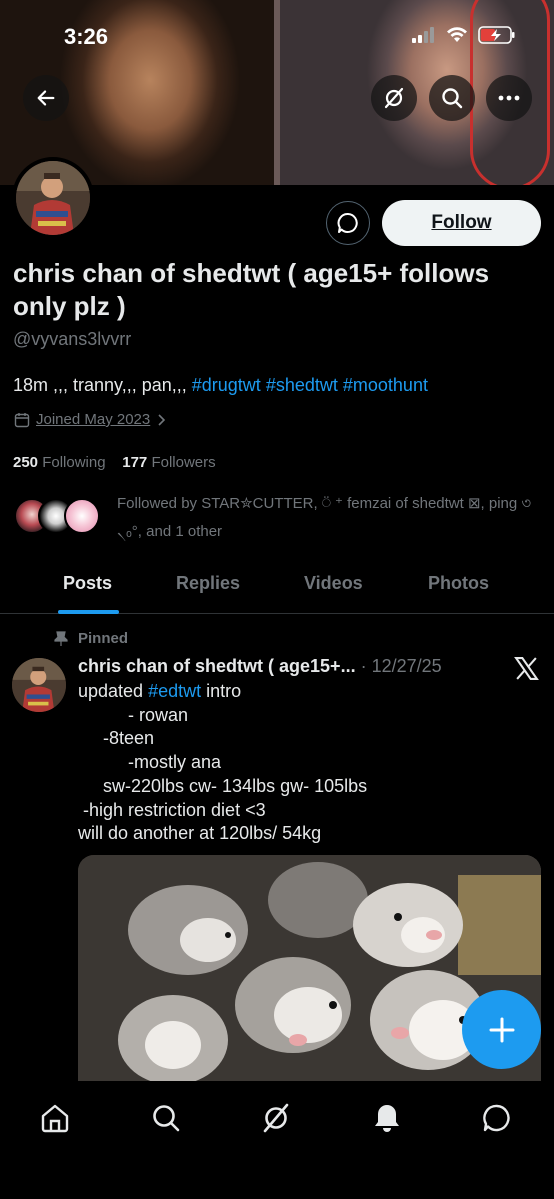  I want to click on avatar-photo, so click(53, 198).